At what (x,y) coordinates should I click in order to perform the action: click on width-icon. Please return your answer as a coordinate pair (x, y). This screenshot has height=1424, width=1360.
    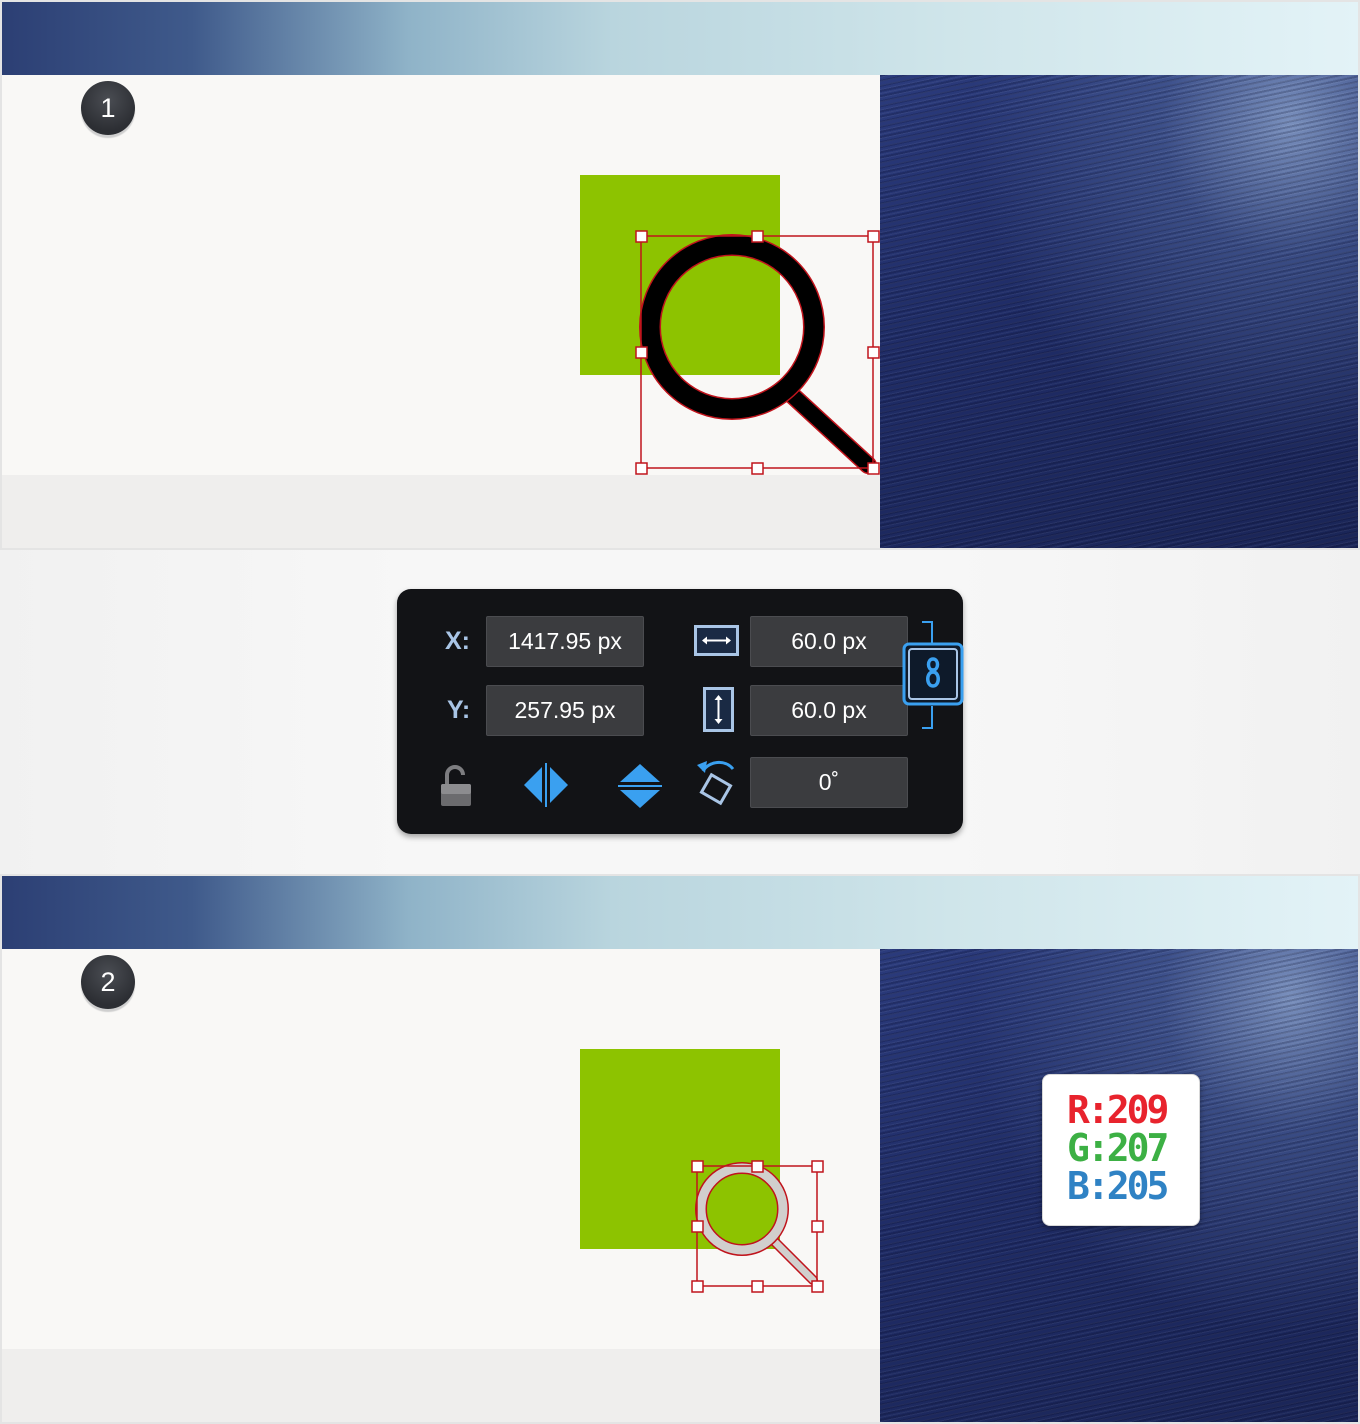
    Looking at the image, I should click on (716, 640).